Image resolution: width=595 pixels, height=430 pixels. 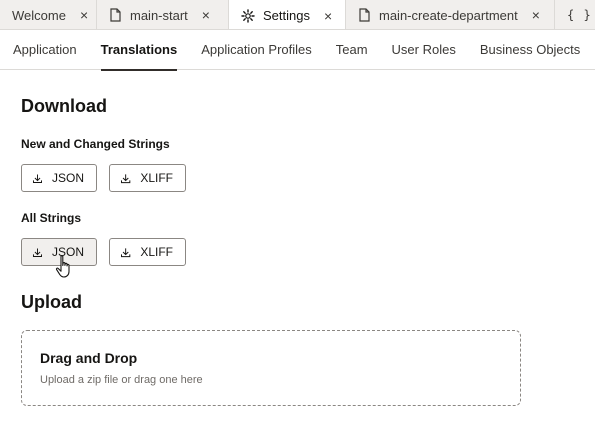 I want to click on download-new-xliff-button: XLIFF, so click(x=147, y=178).